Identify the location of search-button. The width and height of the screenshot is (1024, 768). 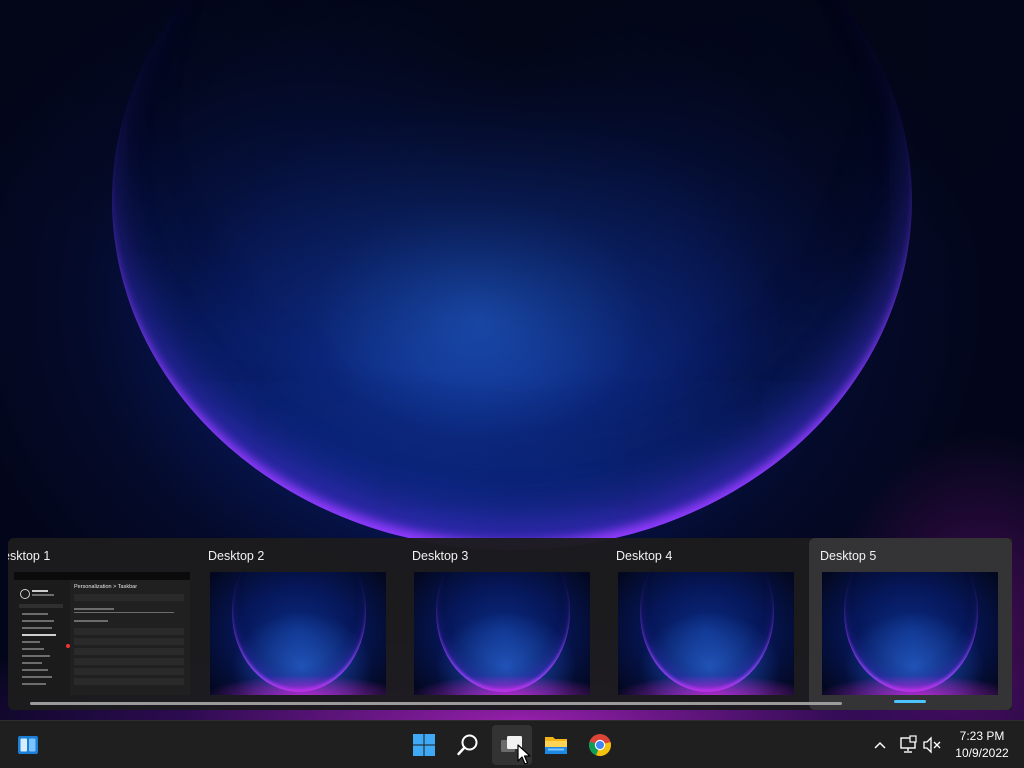
(468, 745).